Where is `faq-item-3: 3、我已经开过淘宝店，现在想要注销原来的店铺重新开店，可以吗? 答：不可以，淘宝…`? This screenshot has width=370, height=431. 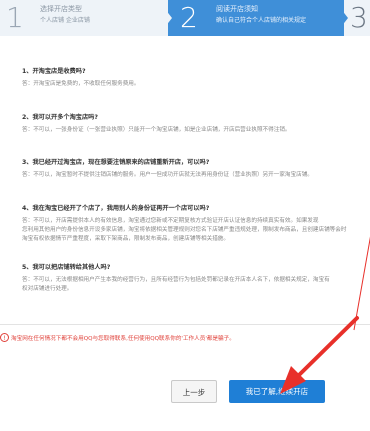
faq-item-3: 3、我已经开过淘宝店，现在想要注销原来的店铺重新开店，可以吗? 答：不可以，淘宝… is located at coordinates (192, 168).